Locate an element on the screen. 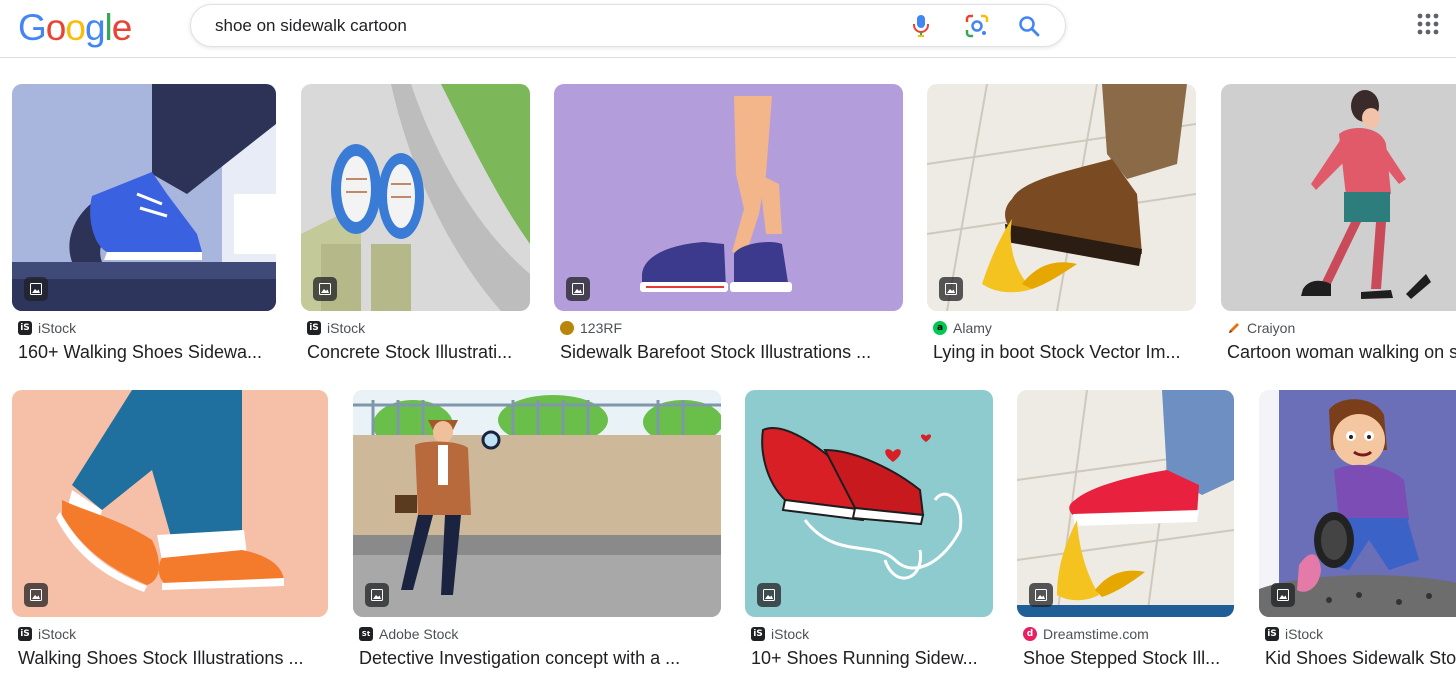  source-favicon-icon: d is located at coordinates (1030, 634).